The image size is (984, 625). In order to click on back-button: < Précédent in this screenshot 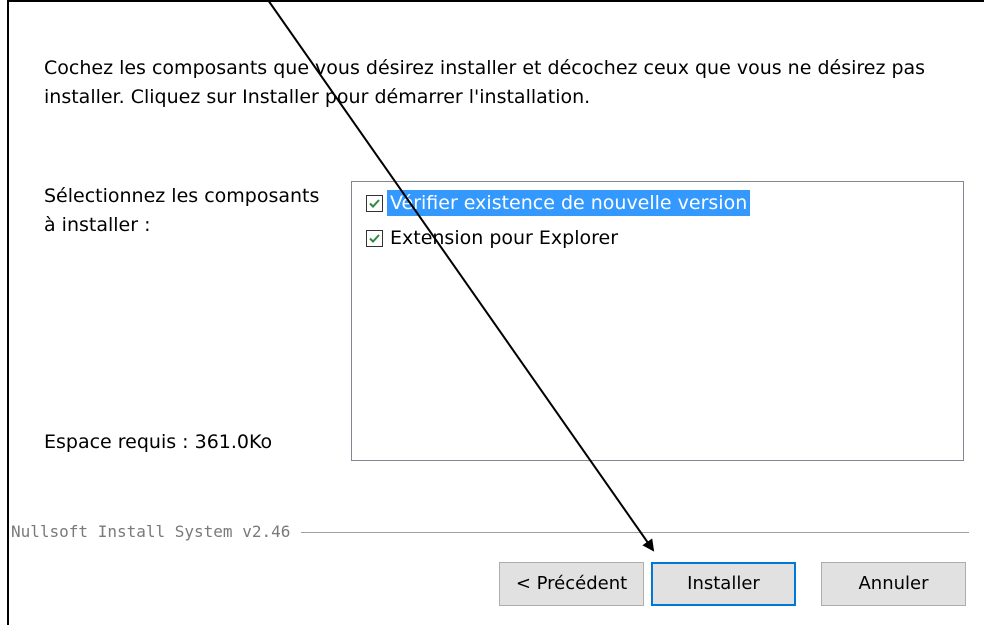, I will do `click(571, 584)`.